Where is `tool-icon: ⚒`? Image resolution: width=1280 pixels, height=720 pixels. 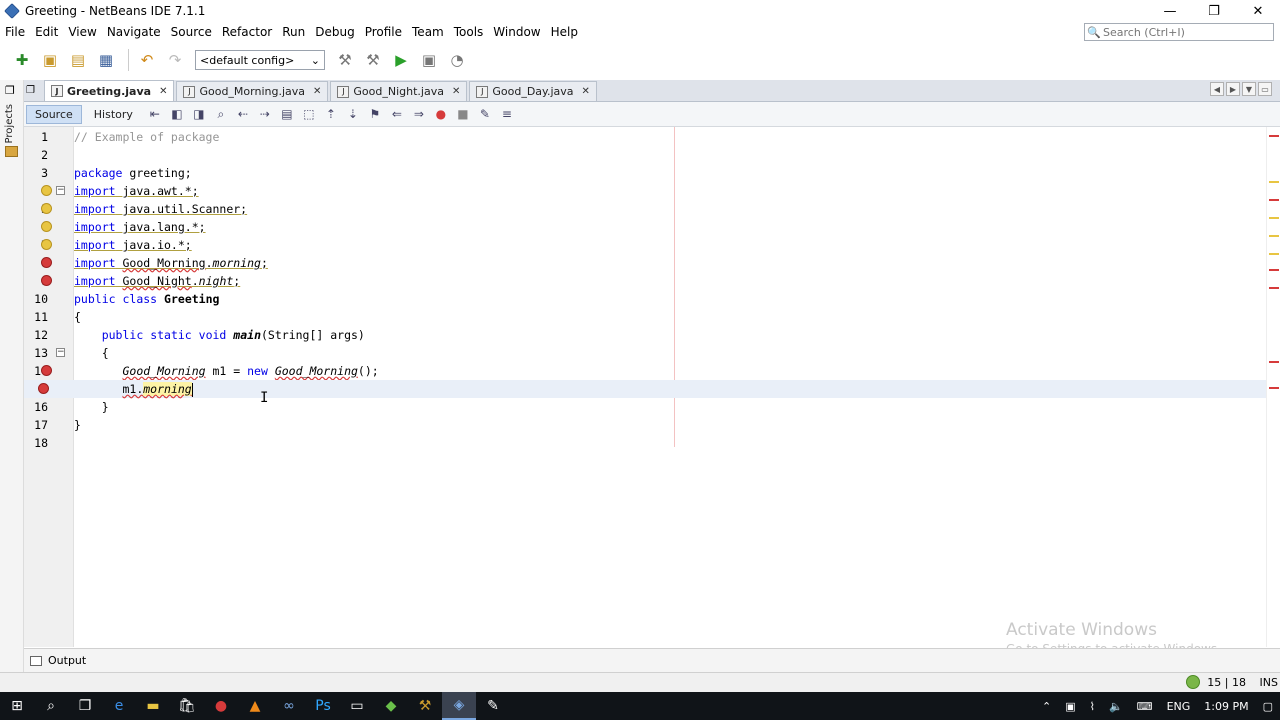
tool-icon: ⚒ is located at coordinates (425, 706).